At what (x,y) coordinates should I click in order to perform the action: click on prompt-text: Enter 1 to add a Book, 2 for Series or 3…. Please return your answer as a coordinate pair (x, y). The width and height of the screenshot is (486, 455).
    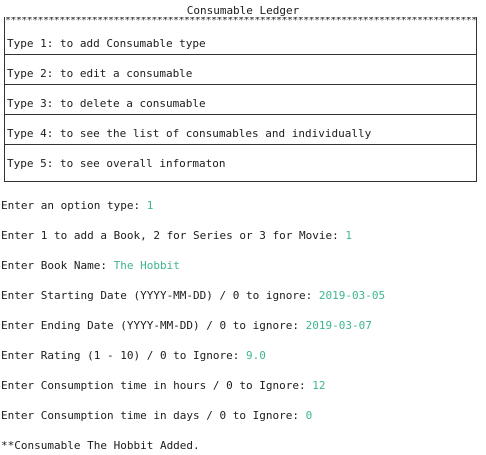
    Looking at the image, I should click on (173, 235).